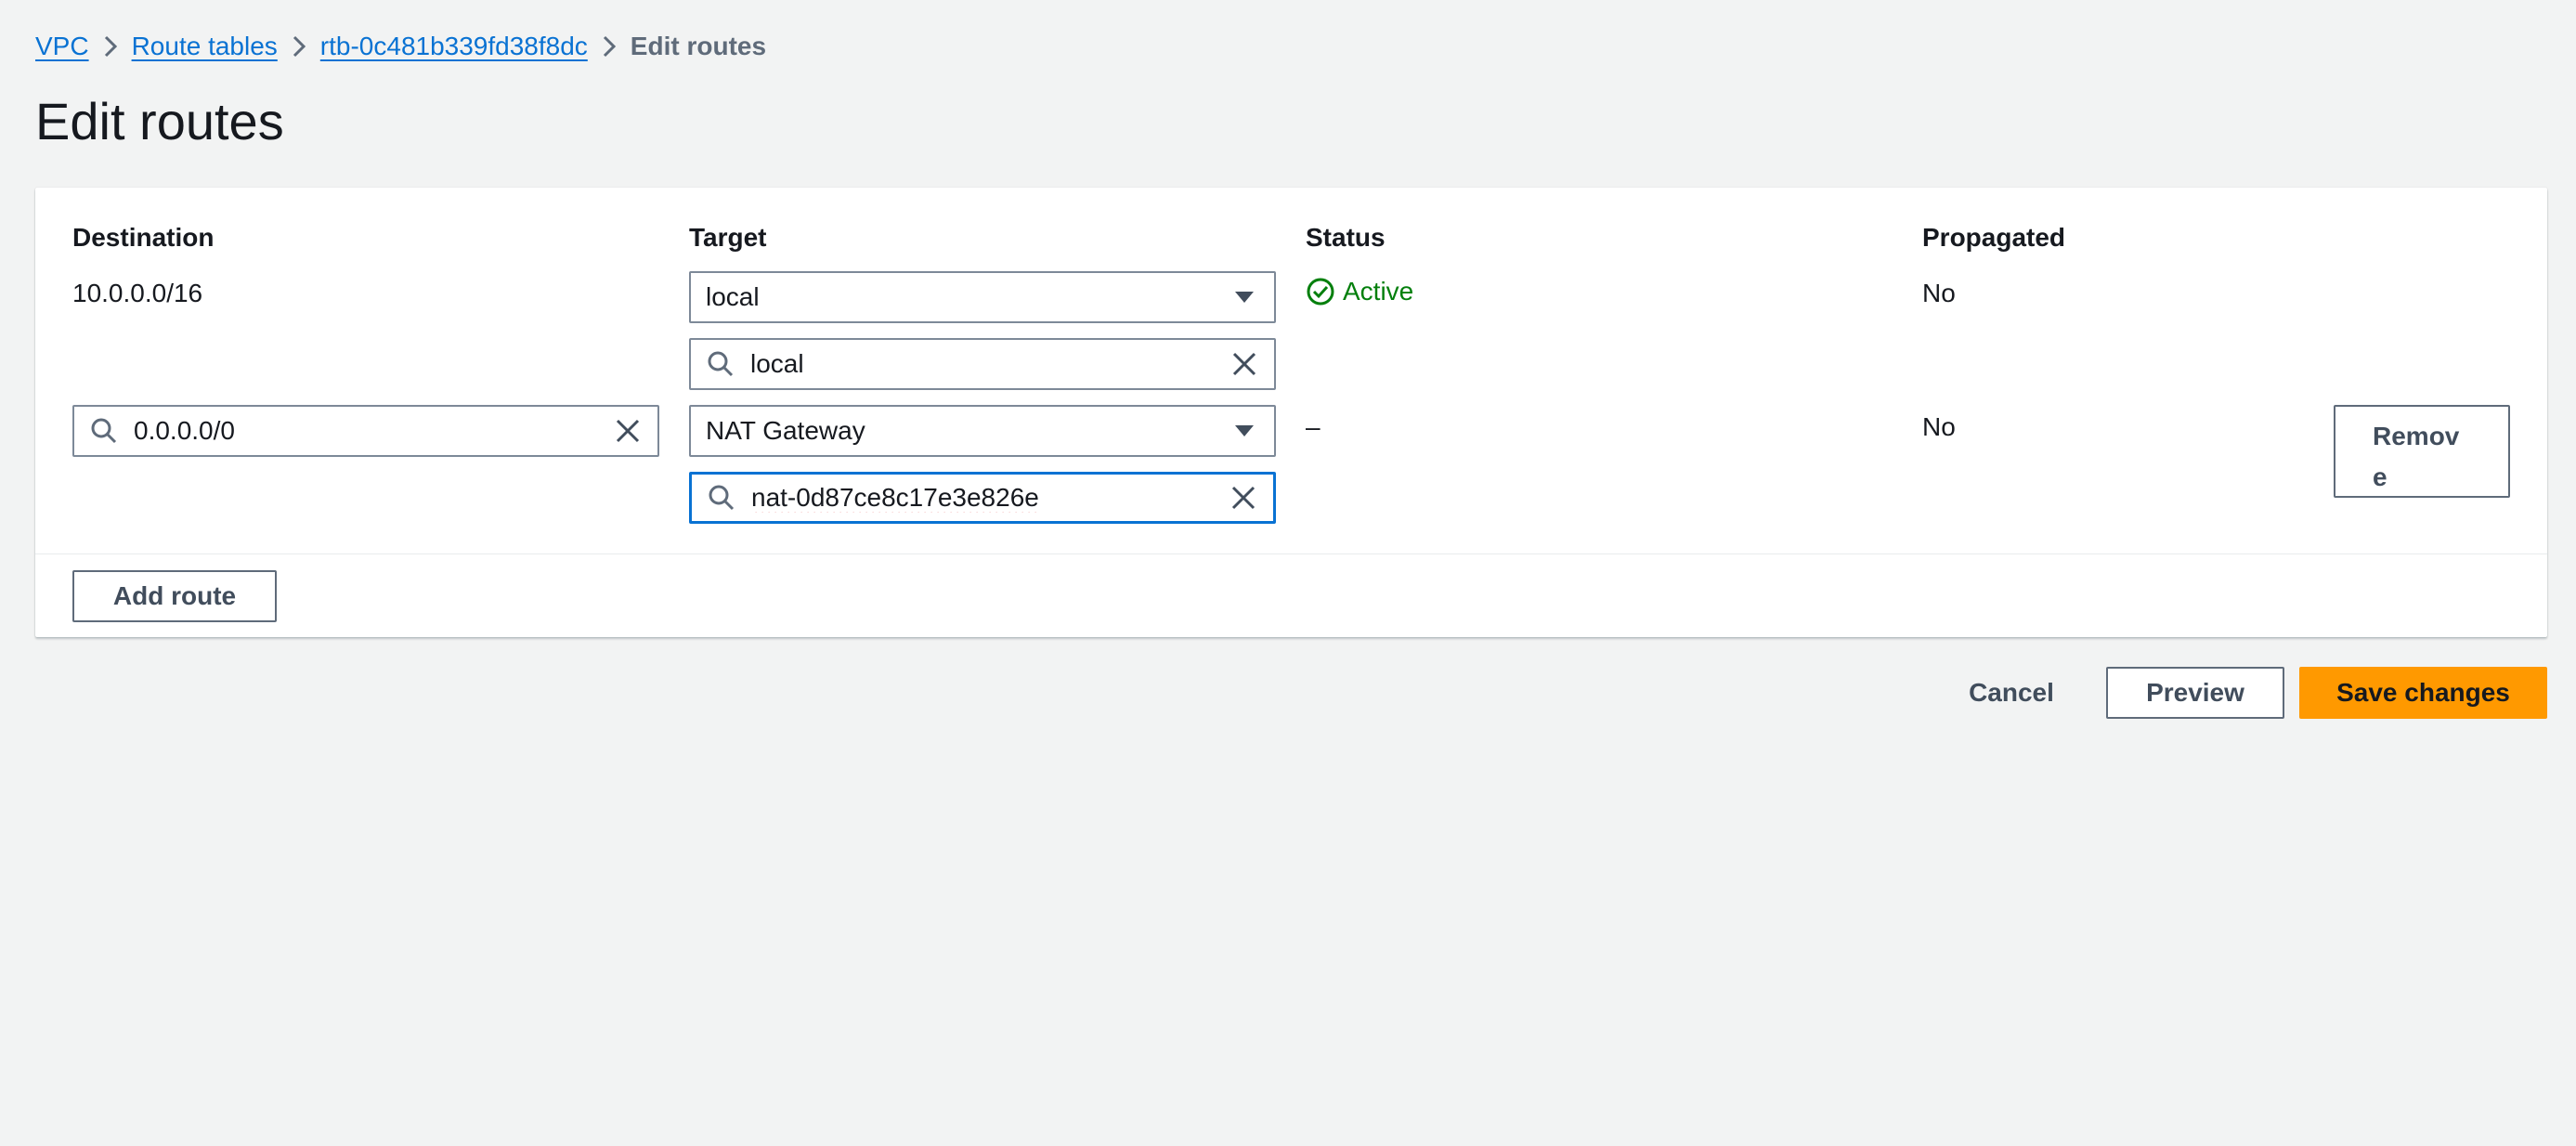  What do you see at coordinates (733, 296) in the screenshot?
I see `target-type-value: local` at bounding box center [733, 296].